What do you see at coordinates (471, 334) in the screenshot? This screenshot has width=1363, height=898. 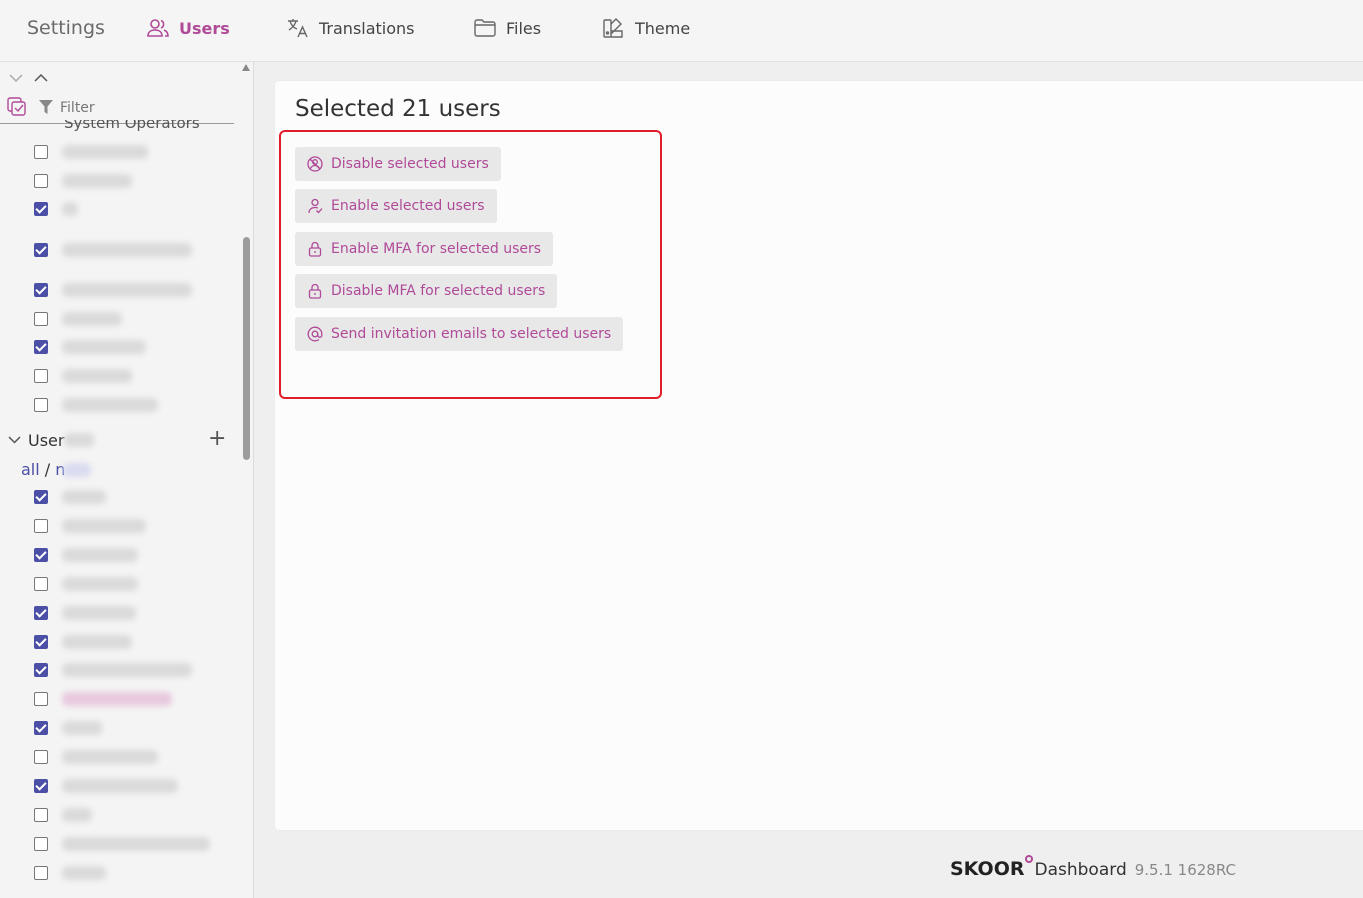 I see `send-invitation-label: Send invitation emails to selected users` at bounding box center [471, 334].